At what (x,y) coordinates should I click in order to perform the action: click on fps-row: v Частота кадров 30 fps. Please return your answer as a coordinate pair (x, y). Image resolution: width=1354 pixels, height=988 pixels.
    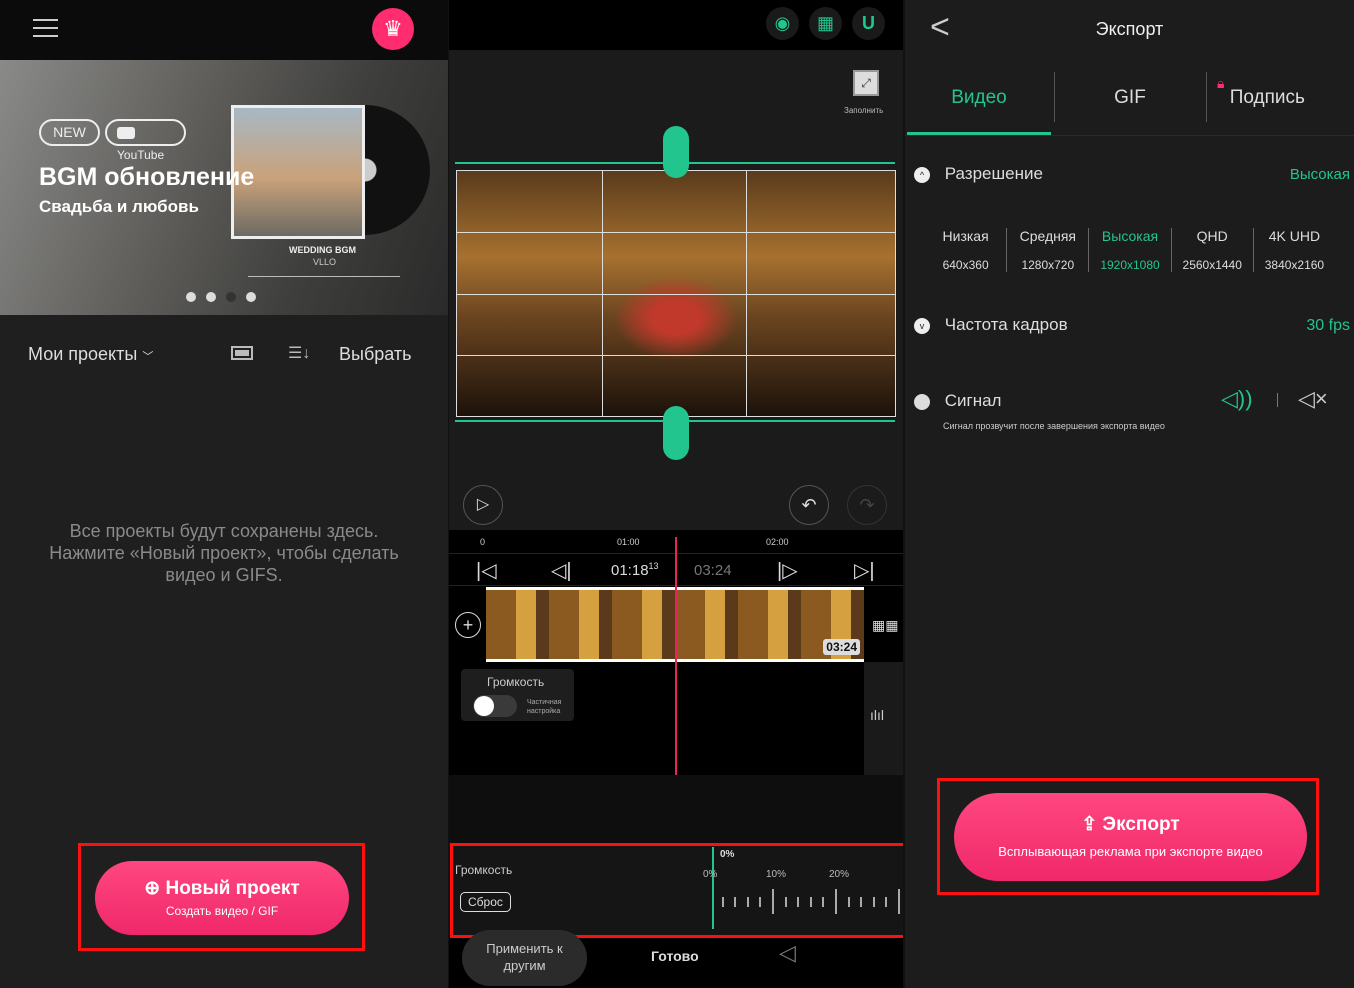
    Looking at the image, I should click on (1132, 325).